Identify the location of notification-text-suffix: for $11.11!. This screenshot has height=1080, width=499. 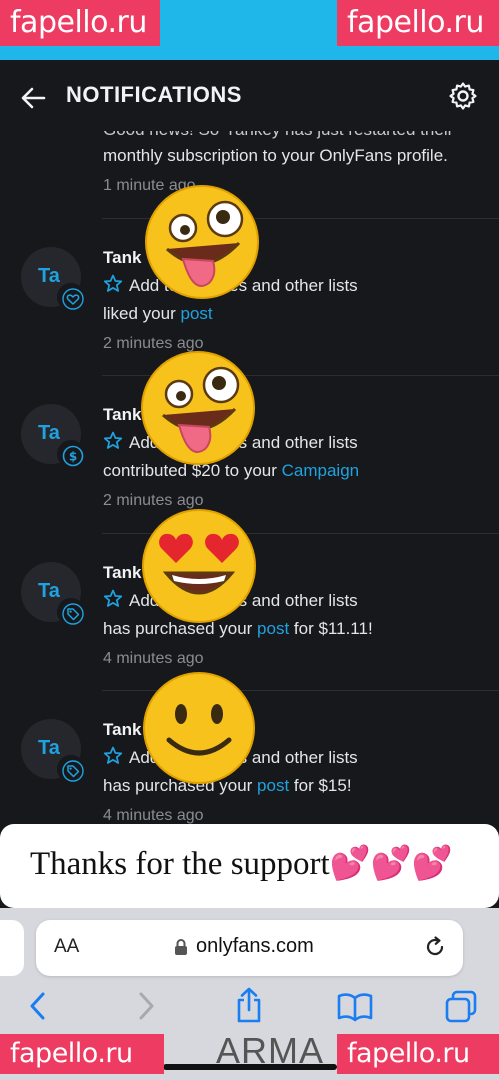
(331, 628).